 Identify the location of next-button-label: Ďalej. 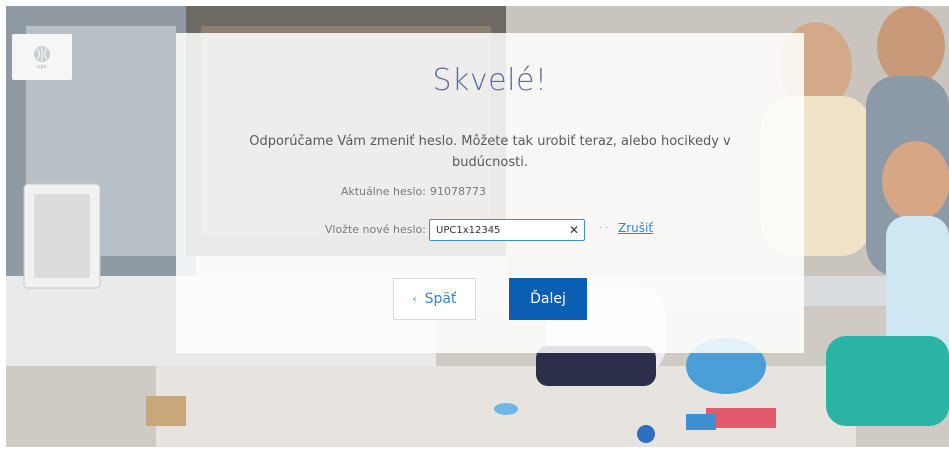
(548, 299).